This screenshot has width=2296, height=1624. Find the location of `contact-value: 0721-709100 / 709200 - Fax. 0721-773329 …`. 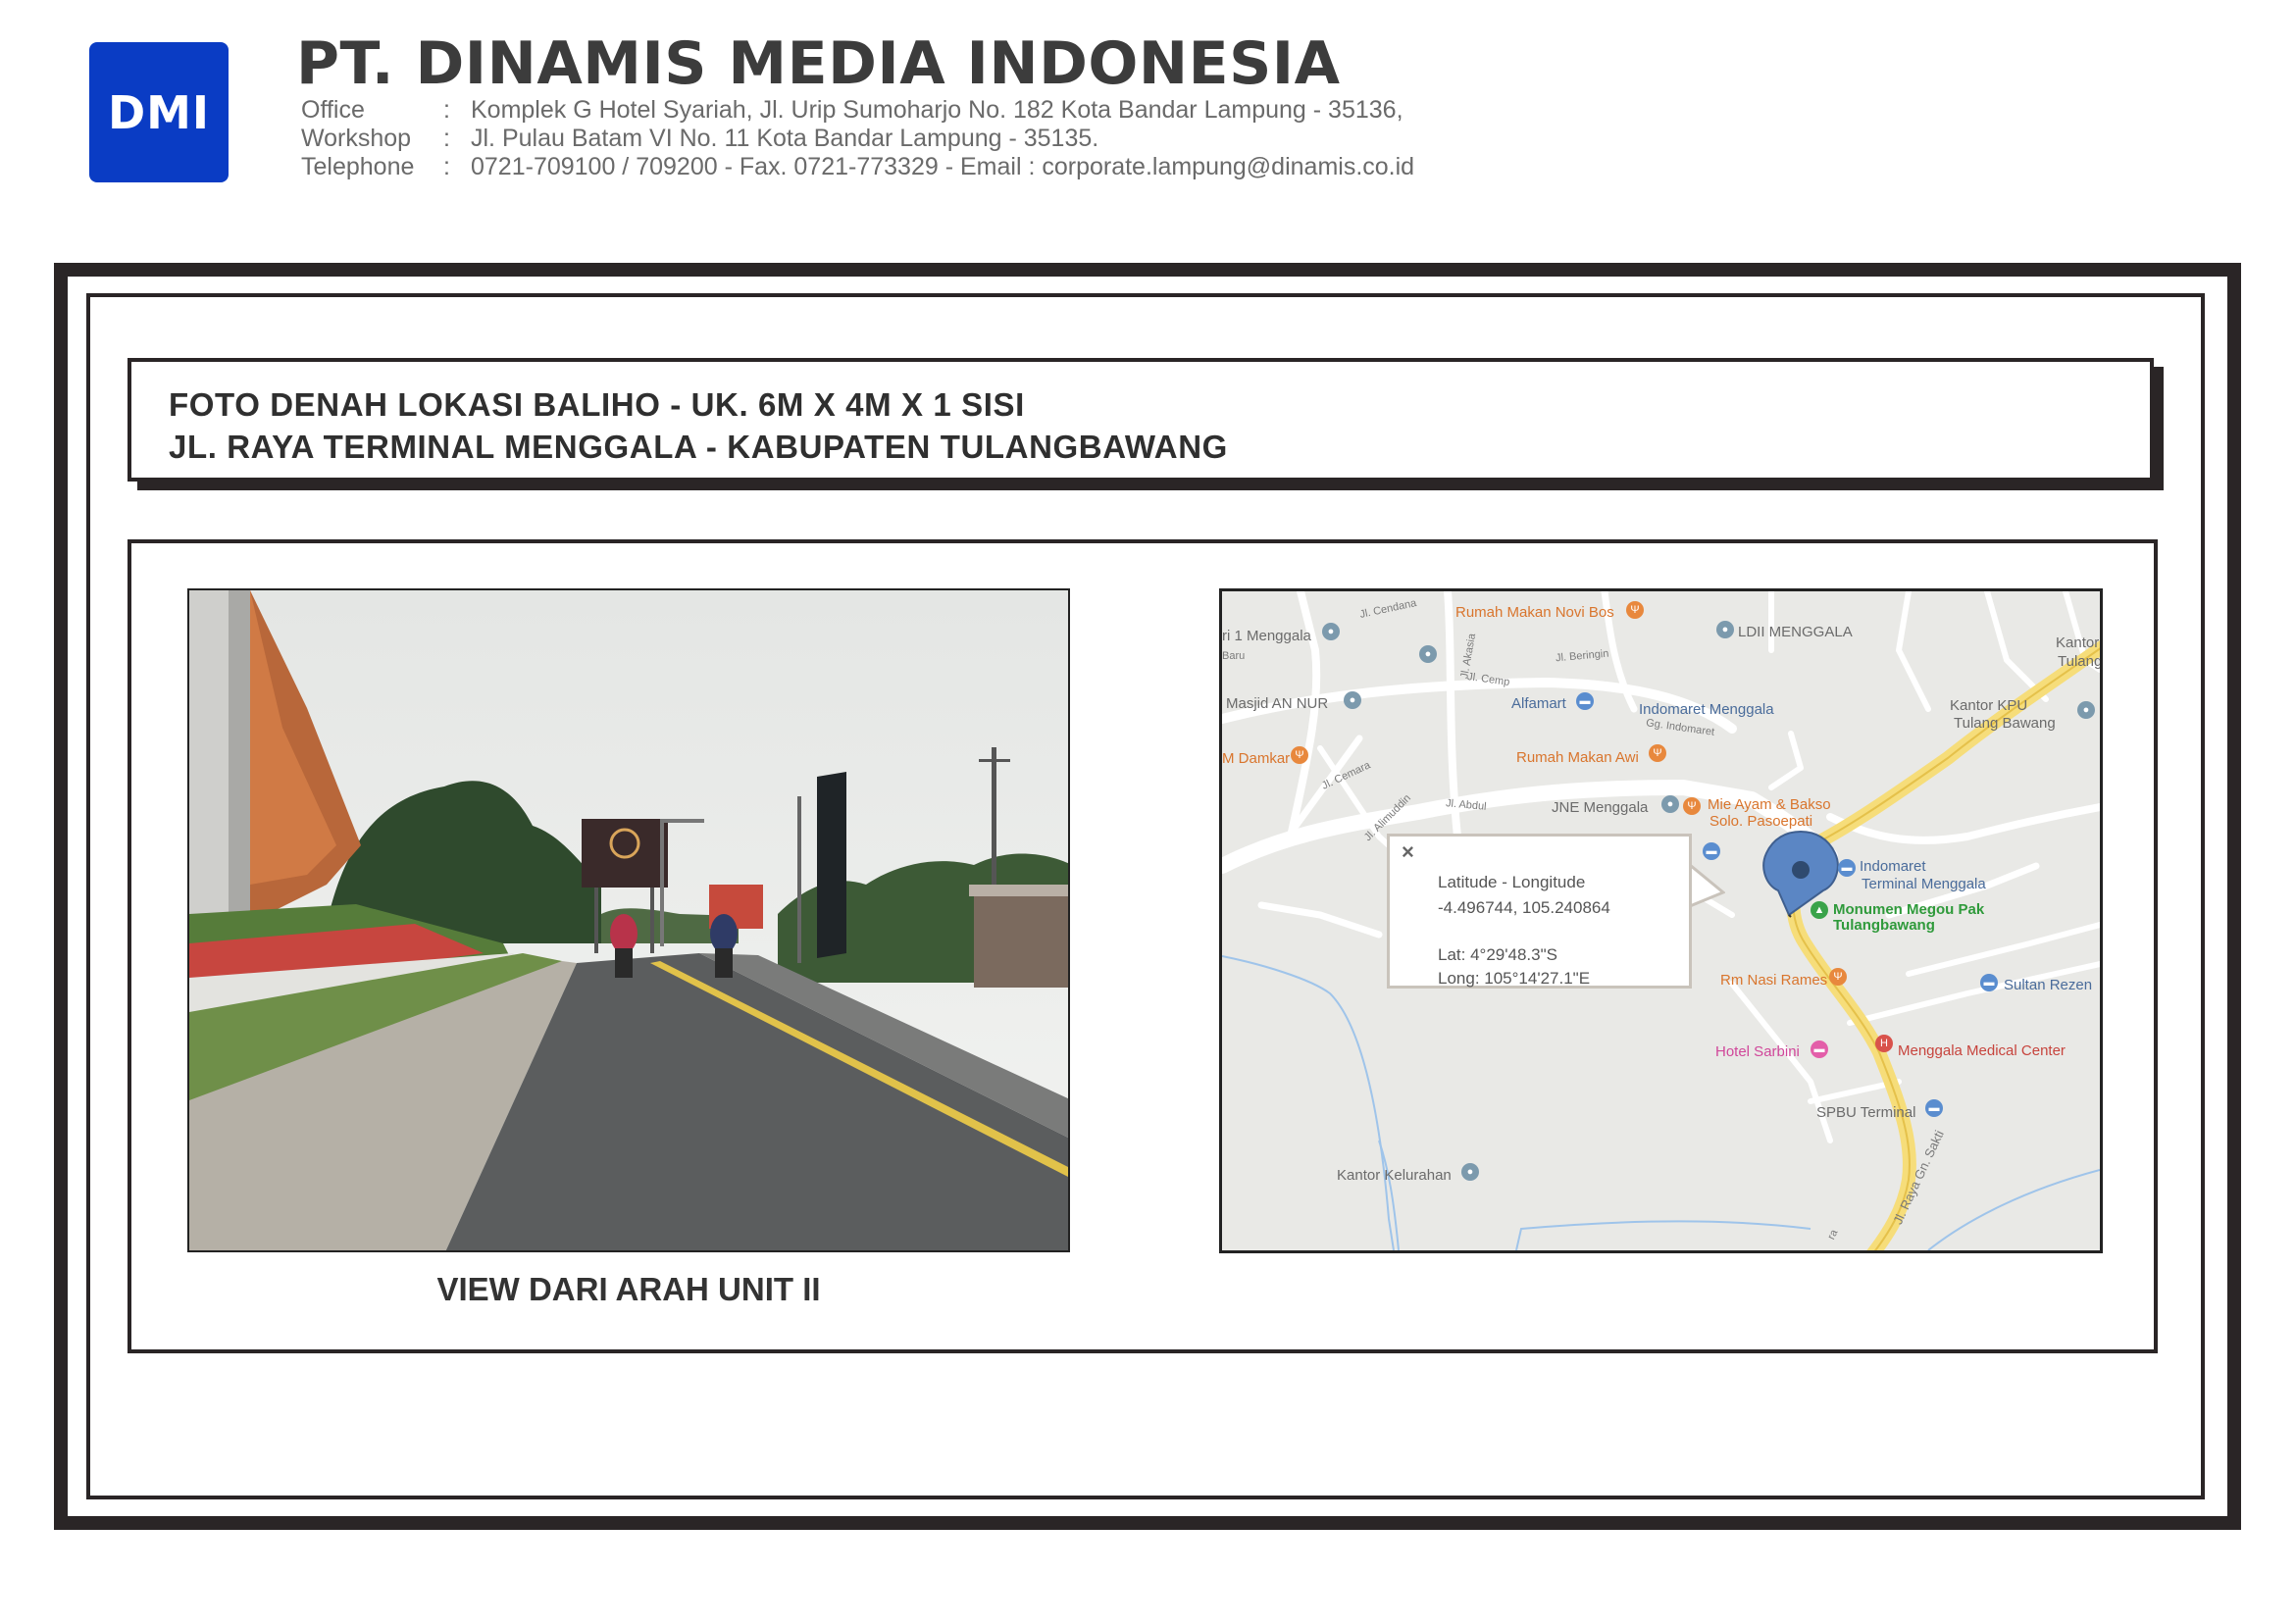

contact-value: 0721-709100 / 709200 - Fax. 0721-773329 … is located at coordinates (943, 166).